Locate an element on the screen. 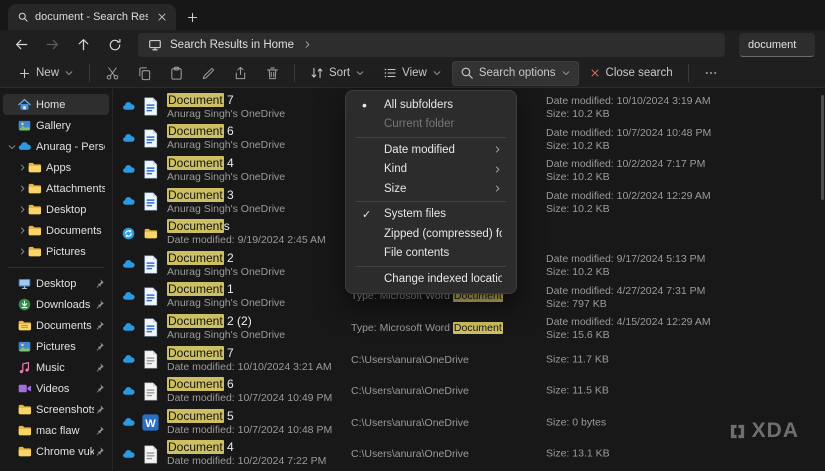  tab-close-icon is located at coordinates (162, 17).